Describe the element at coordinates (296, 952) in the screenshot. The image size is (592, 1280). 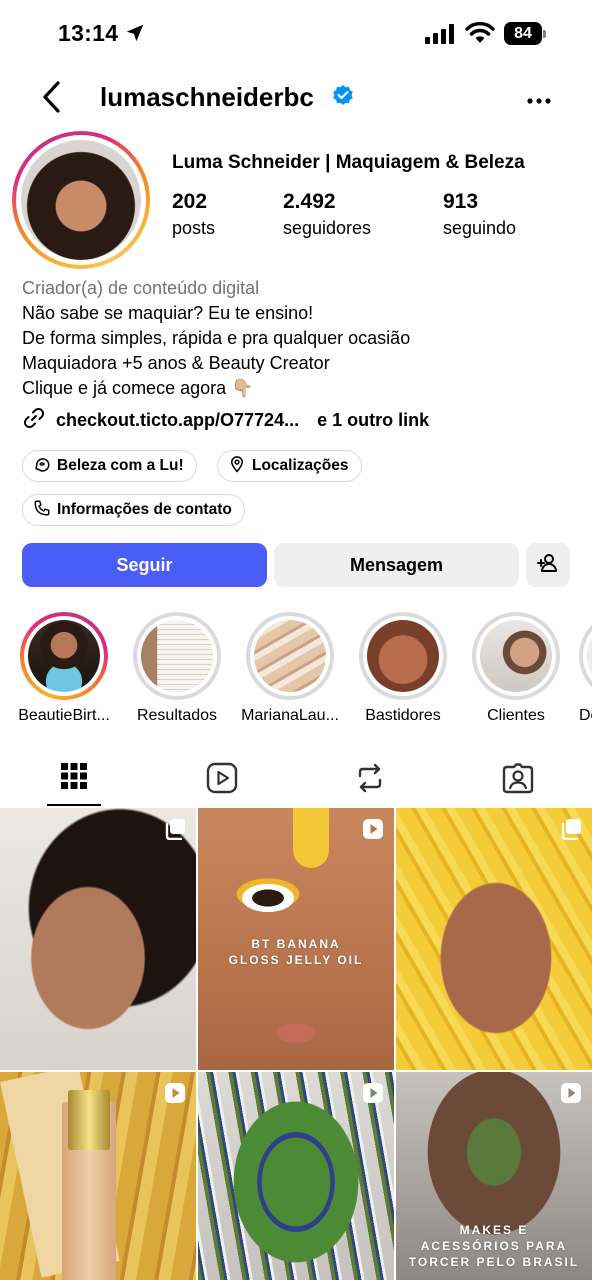
I see `post-caption: BT BANANA GLOSS JELLY OIL` at that location.